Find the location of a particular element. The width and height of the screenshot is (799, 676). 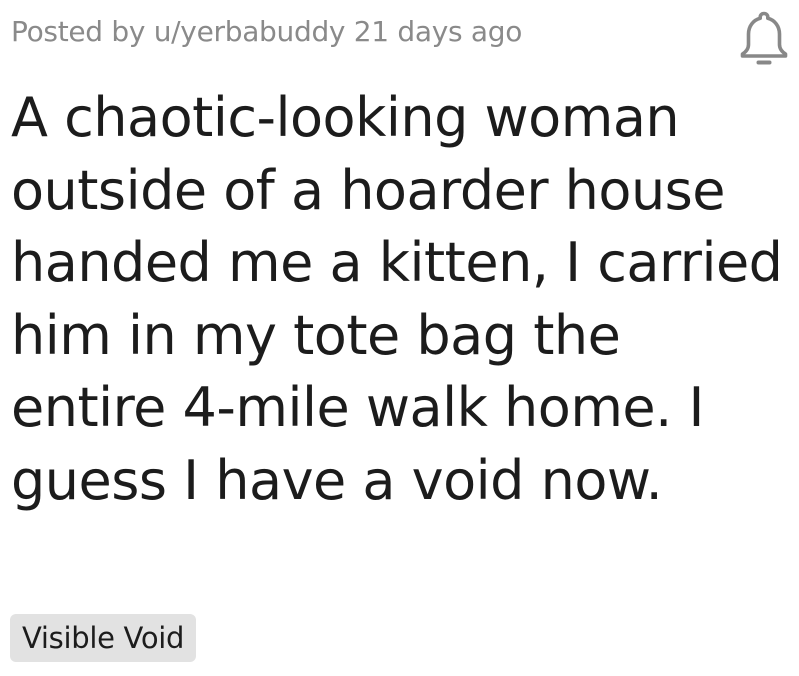

bell-icon is located at coordinates (764, 39).